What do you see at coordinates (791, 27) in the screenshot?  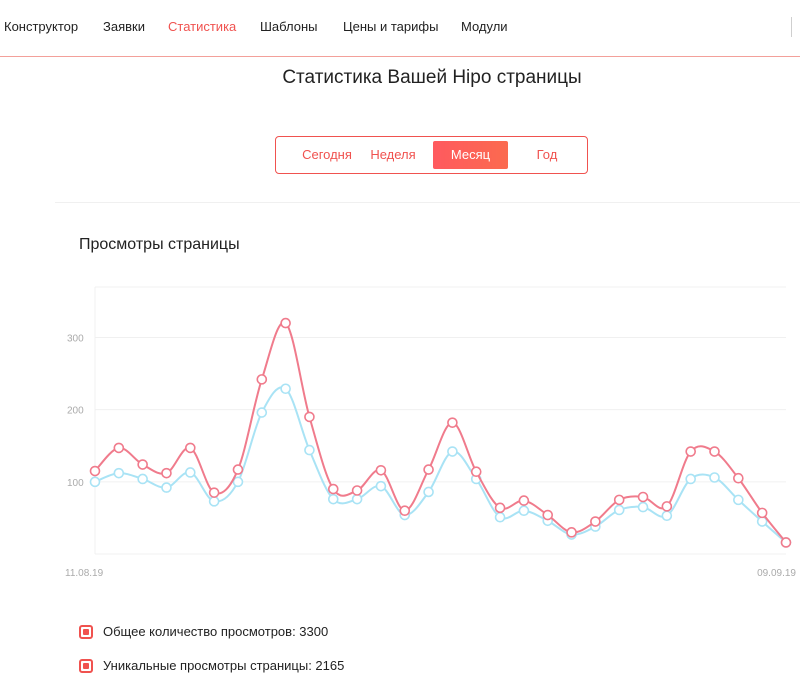 I see `nav-divider` at bounding box center [791, 27].